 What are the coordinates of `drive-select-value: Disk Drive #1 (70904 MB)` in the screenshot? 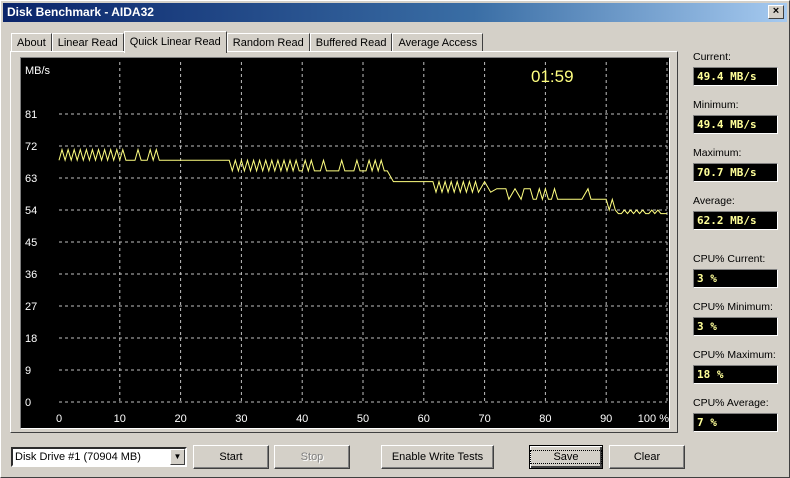 It's located at (78, 457).